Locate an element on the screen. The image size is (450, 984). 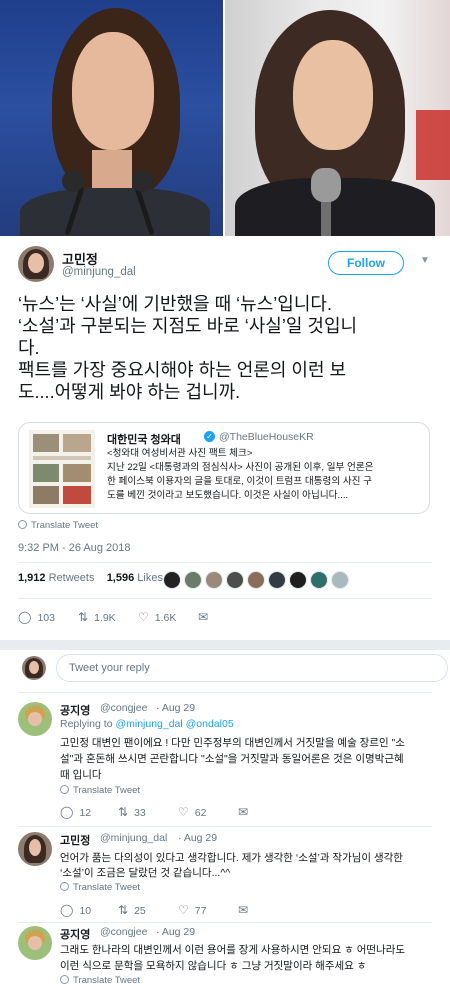
photo-left is located at coordinates (111, 118).